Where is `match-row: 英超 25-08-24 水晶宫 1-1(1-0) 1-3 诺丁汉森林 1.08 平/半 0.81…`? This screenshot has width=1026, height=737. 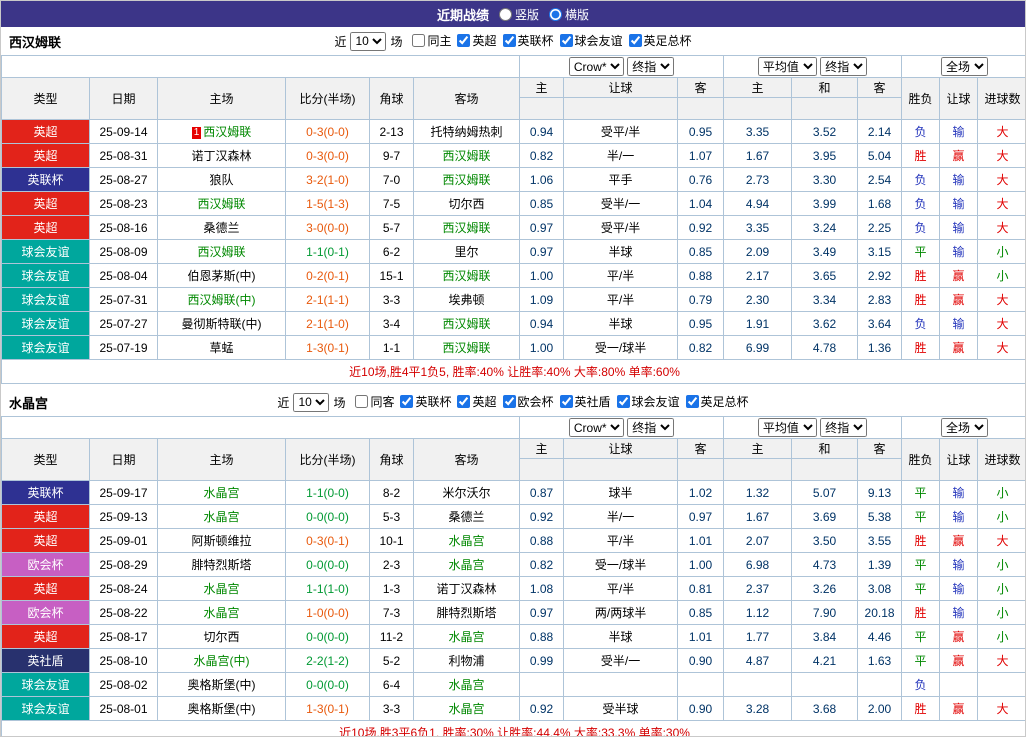 match-row: 英超 25-08-24 水晶宫 1-1(1-0) 1-3 诺丁汉森林 1.08 平/半 0.81… is located at coordinates (513, 588).